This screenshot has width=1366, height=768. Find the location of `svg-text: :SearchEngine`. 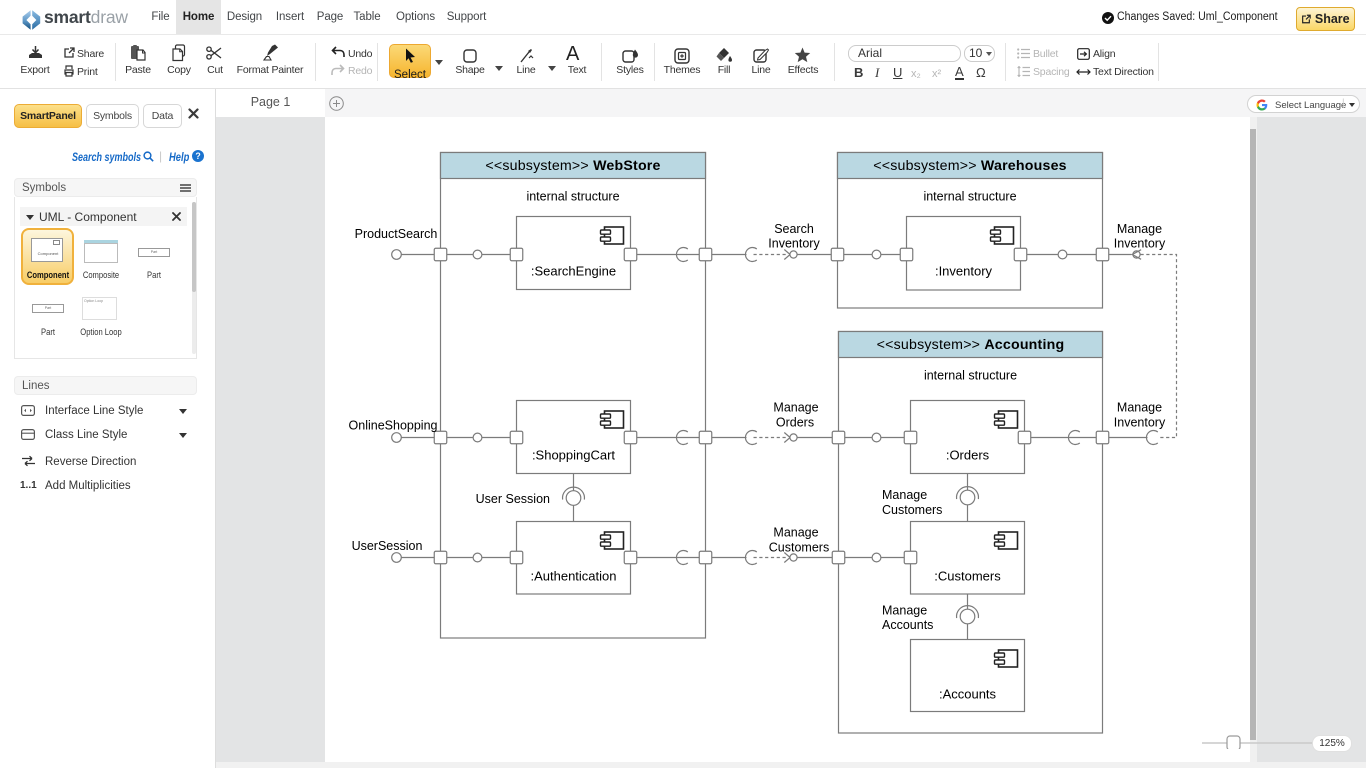

svg-text: :SearchEngine is located at coordinates (573, 271).